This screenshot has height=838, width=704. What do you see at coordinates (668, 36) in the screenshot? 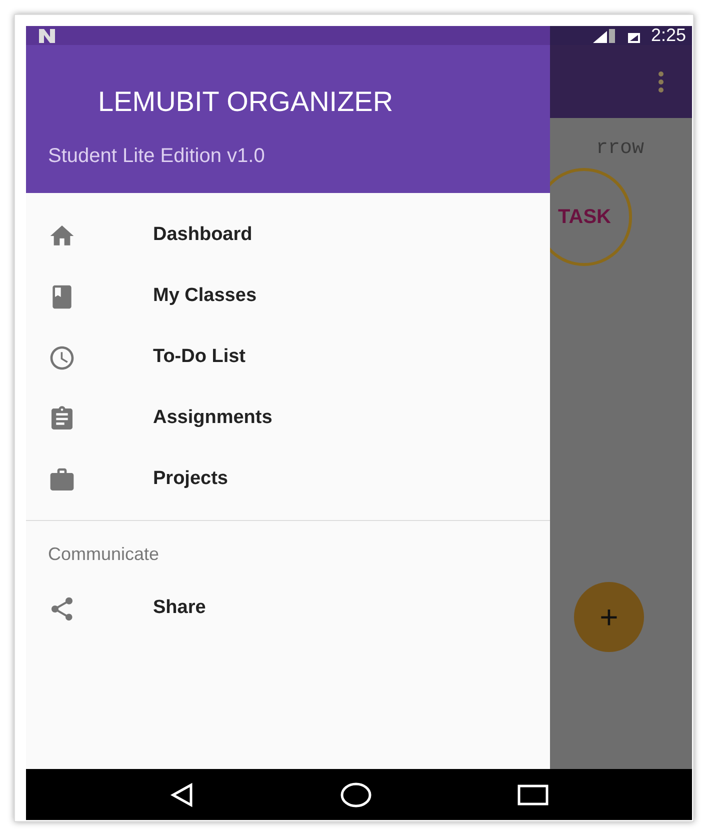
I see `status-time: 2:25` at bounding box center [668, 36].